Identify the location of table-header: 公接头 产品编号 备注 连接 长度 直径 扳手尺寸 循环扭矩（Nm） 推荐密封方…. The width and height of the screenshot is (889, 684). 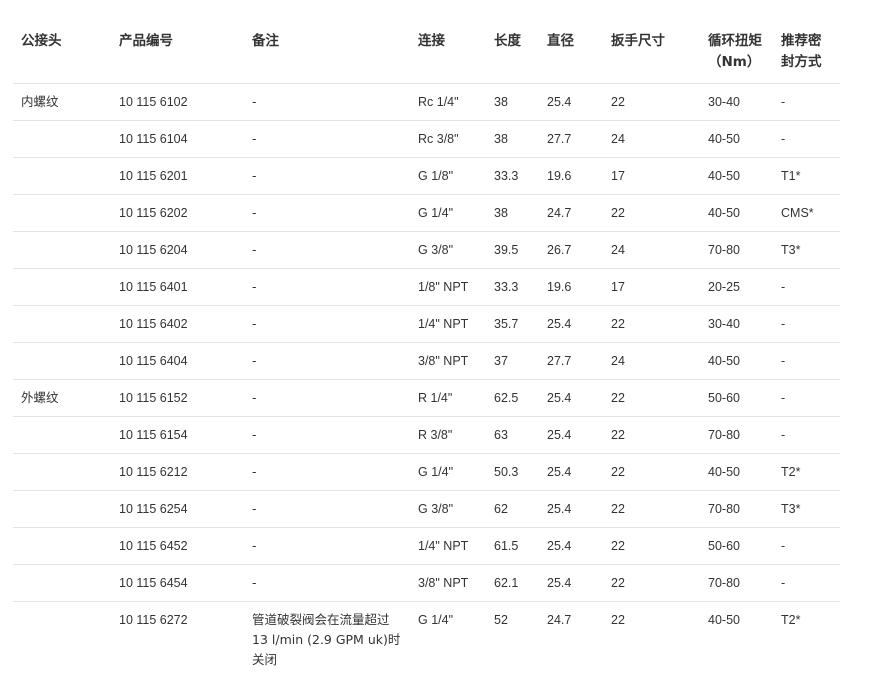
(426, 55).